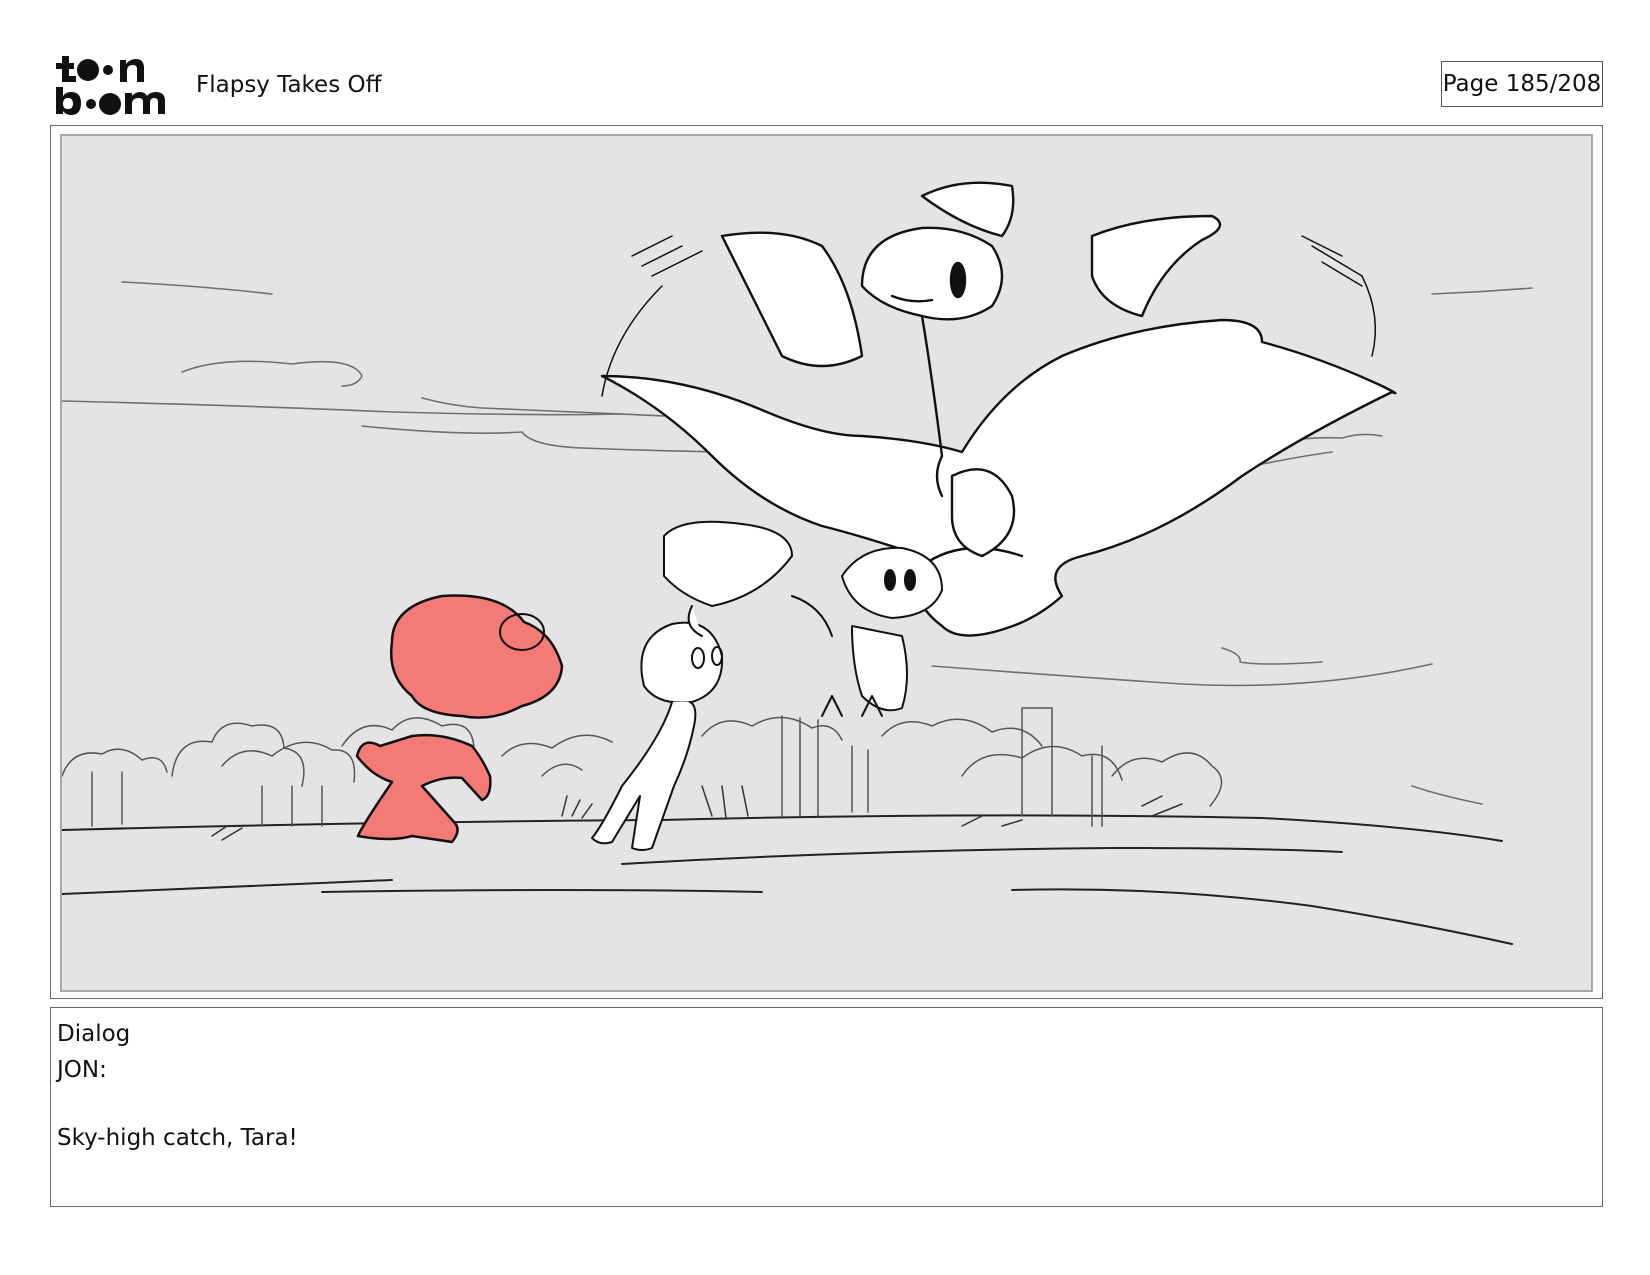  I want to click on project-title: Flapsy Takes Off, so click(289, 85).